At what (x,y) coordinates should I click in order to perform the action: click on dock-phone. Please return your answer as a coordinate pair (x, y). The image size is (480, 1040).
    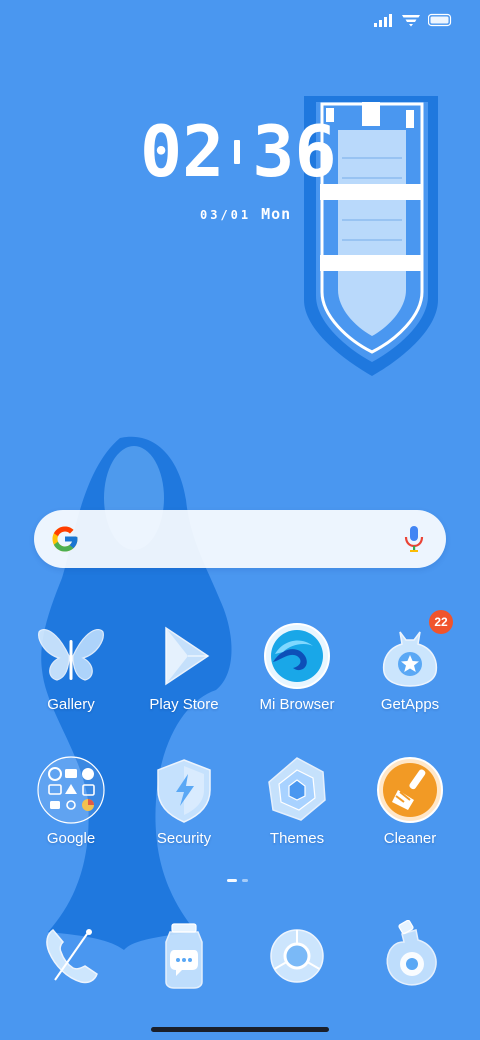
    Looking at the image, I should click on (71, 956).